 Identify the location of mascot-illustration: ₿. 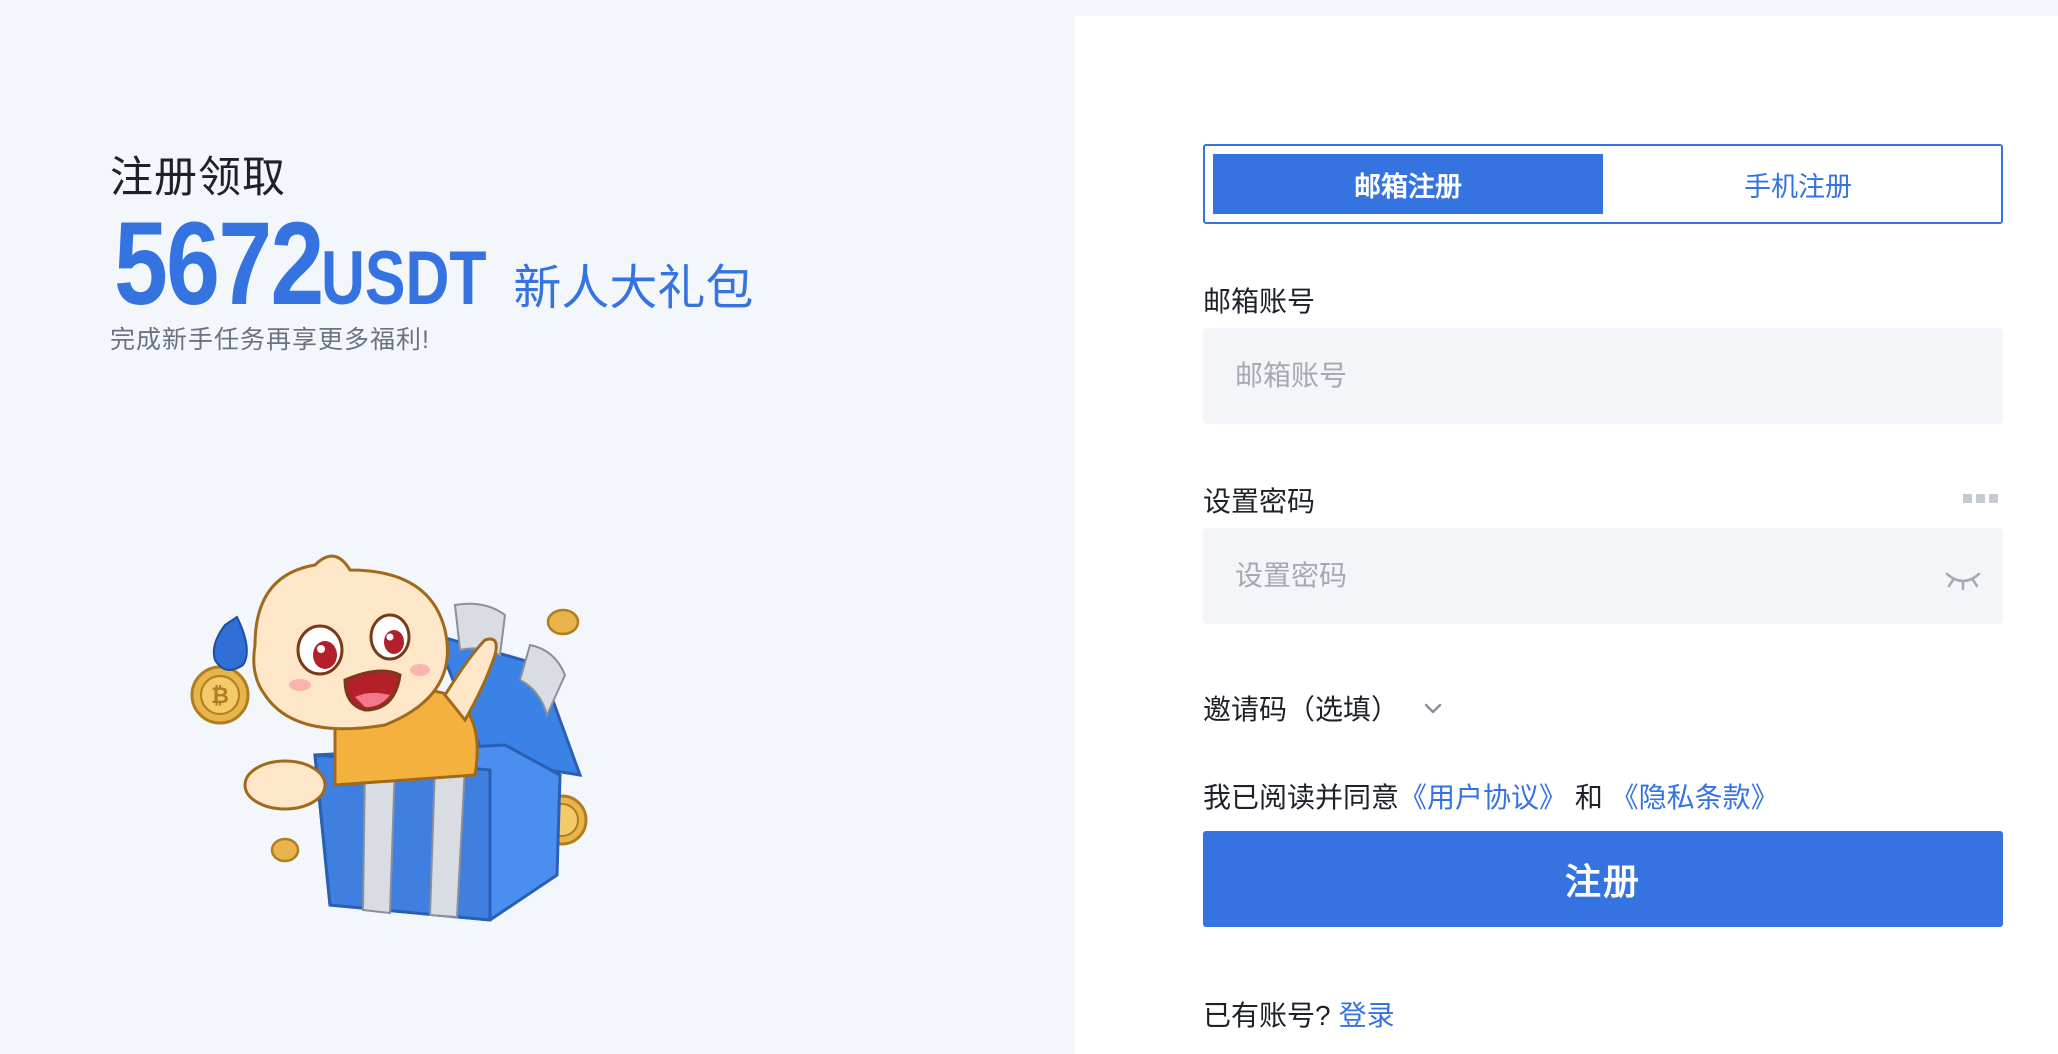
(389, 738).